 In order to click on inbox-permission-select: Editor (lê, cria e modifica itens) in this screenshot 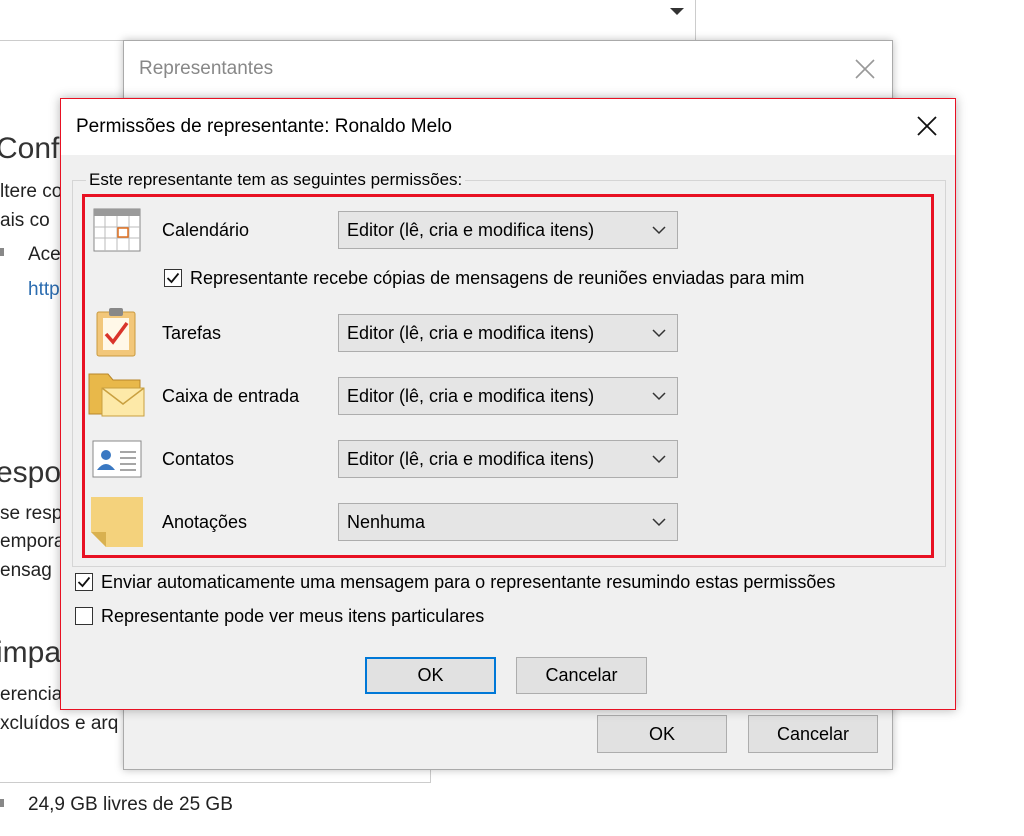, I will do `click(508, 396)`.